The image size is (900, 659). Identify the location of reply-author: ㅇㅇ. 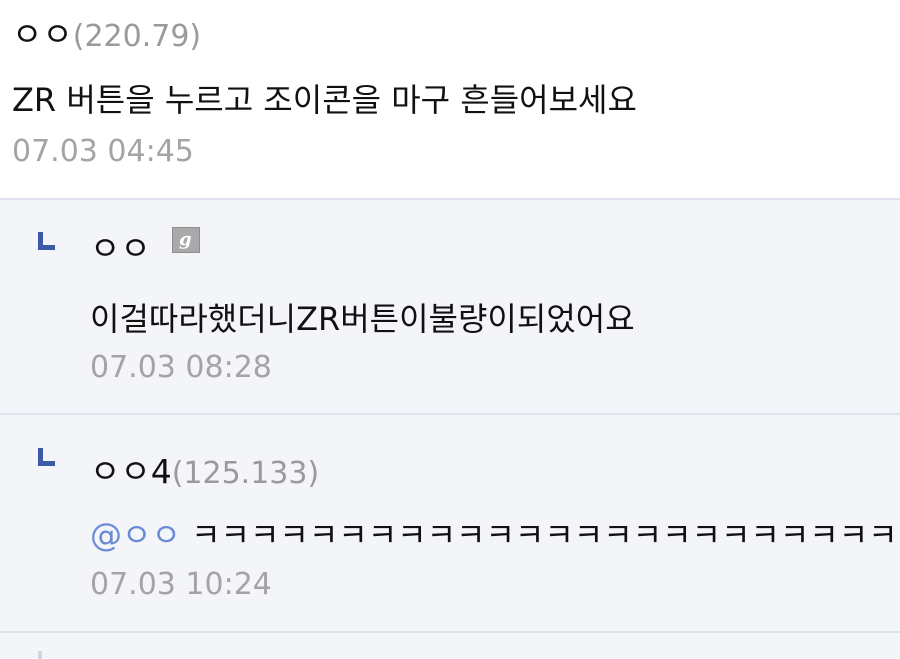
(120, 248).